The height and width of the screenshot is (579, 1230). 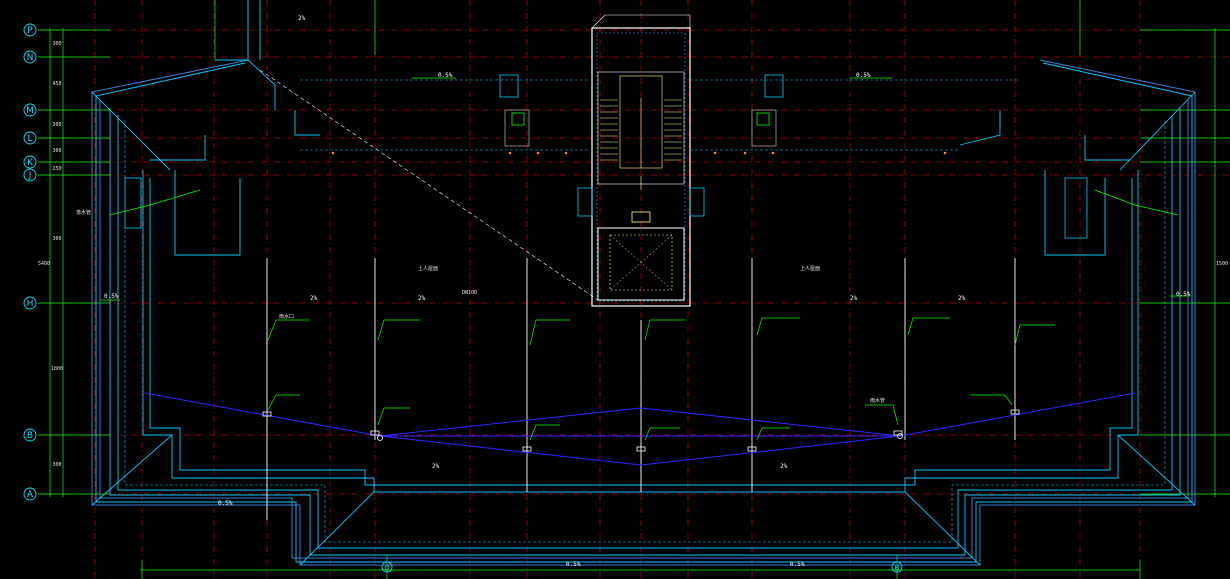 What do you see at coordinates (469, 293) in the screenshot?
I see `roof-note: DN100` at bounding box center [469, 293].